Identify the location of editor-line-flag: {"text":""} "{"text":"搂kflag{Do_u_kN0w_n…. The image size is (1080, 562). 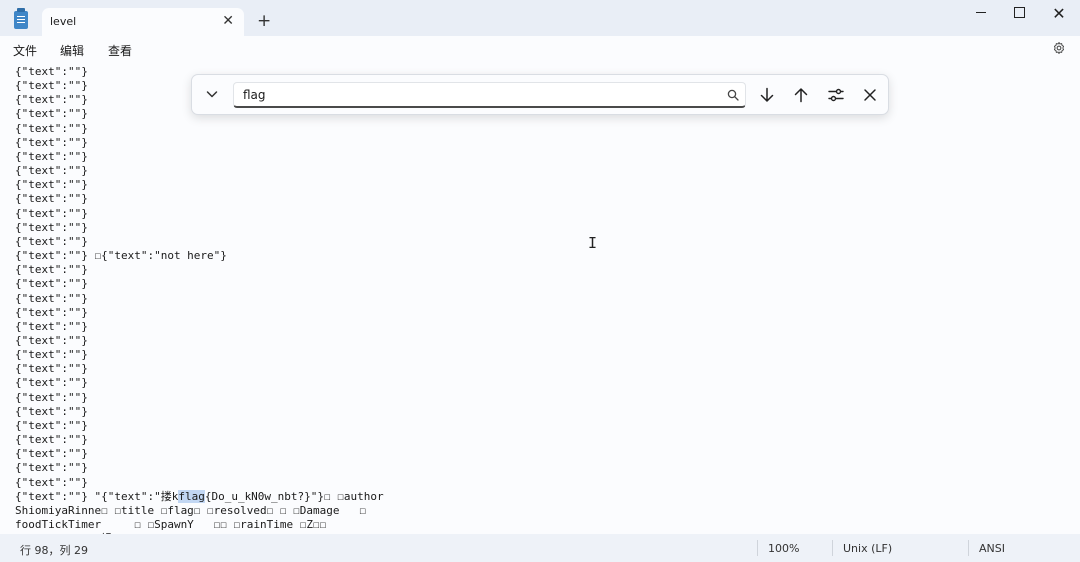
(341, 496).